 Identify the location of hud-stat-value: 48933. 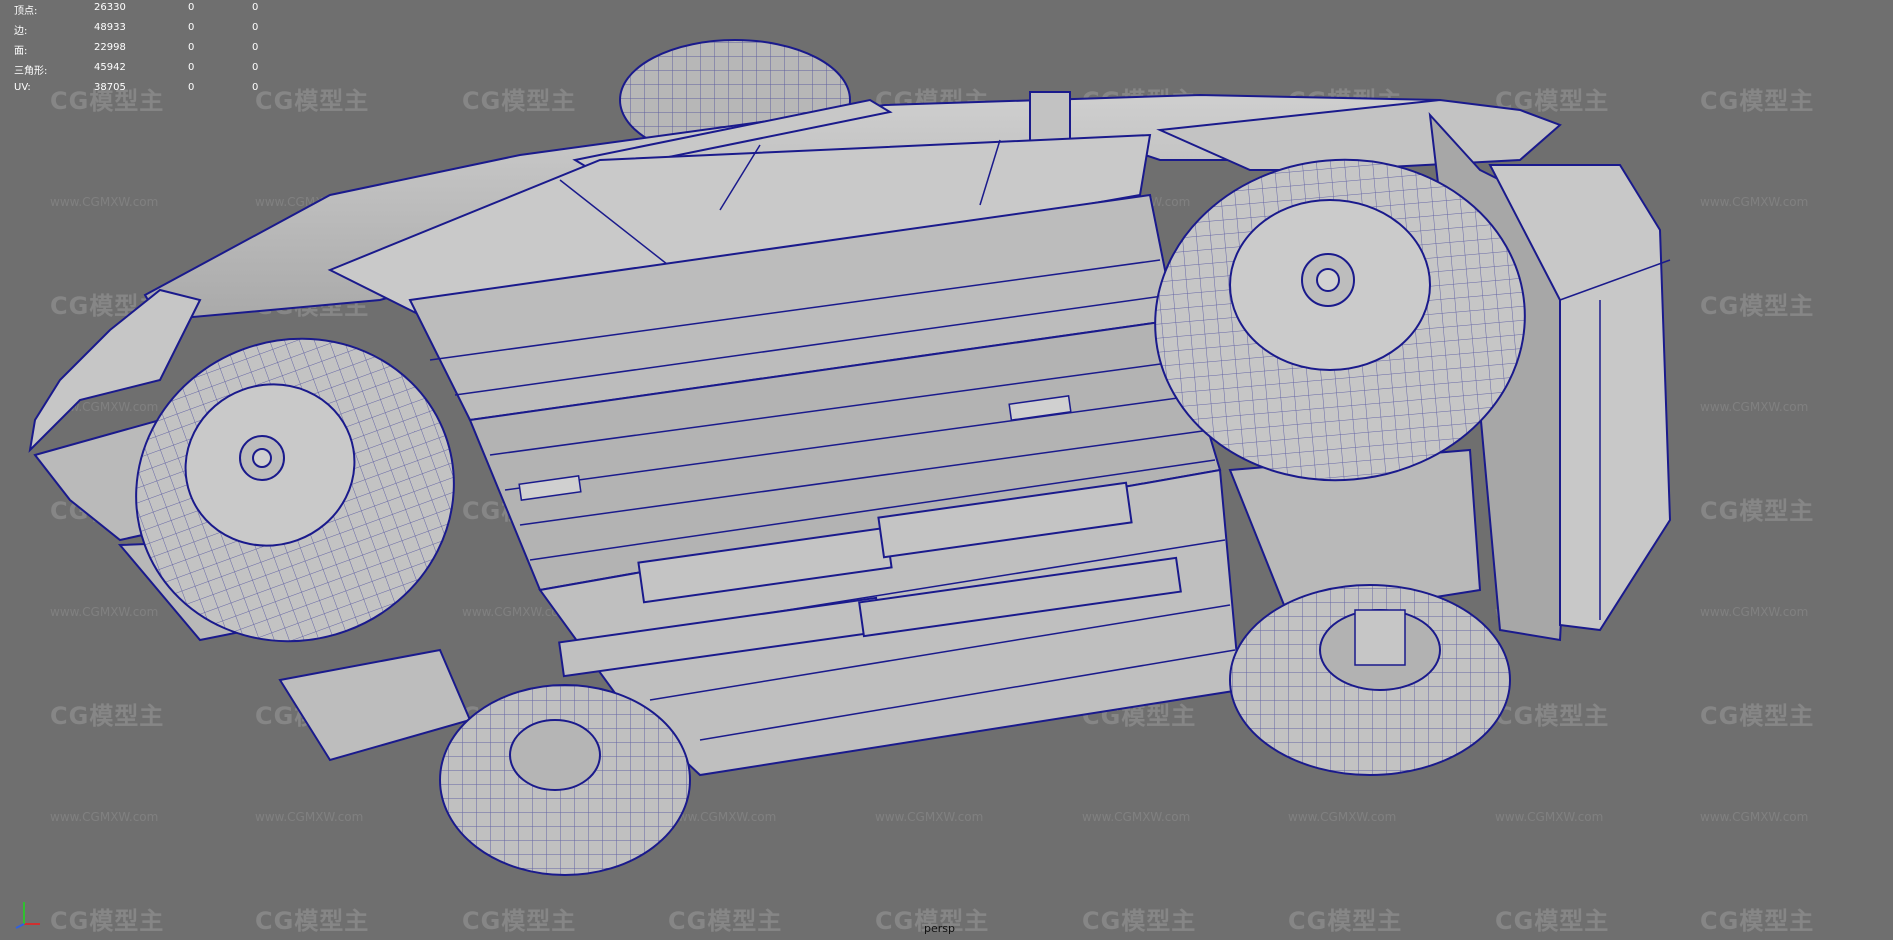
(110, 27).